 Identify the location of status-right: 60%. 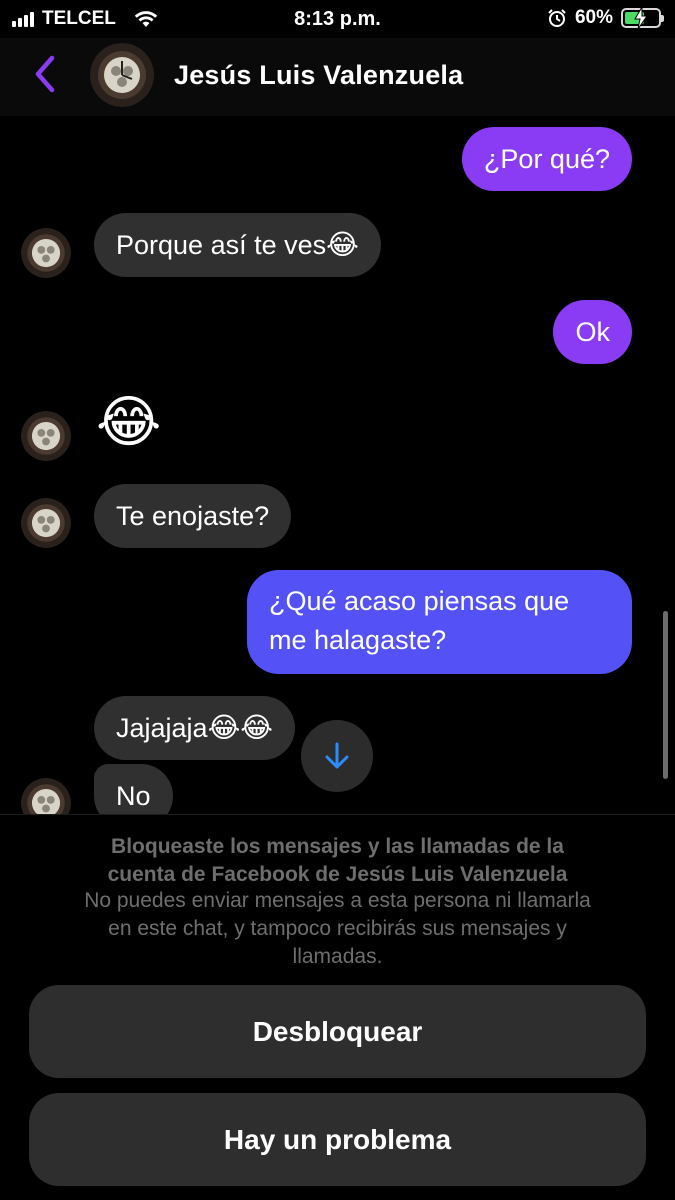
(605, 18).